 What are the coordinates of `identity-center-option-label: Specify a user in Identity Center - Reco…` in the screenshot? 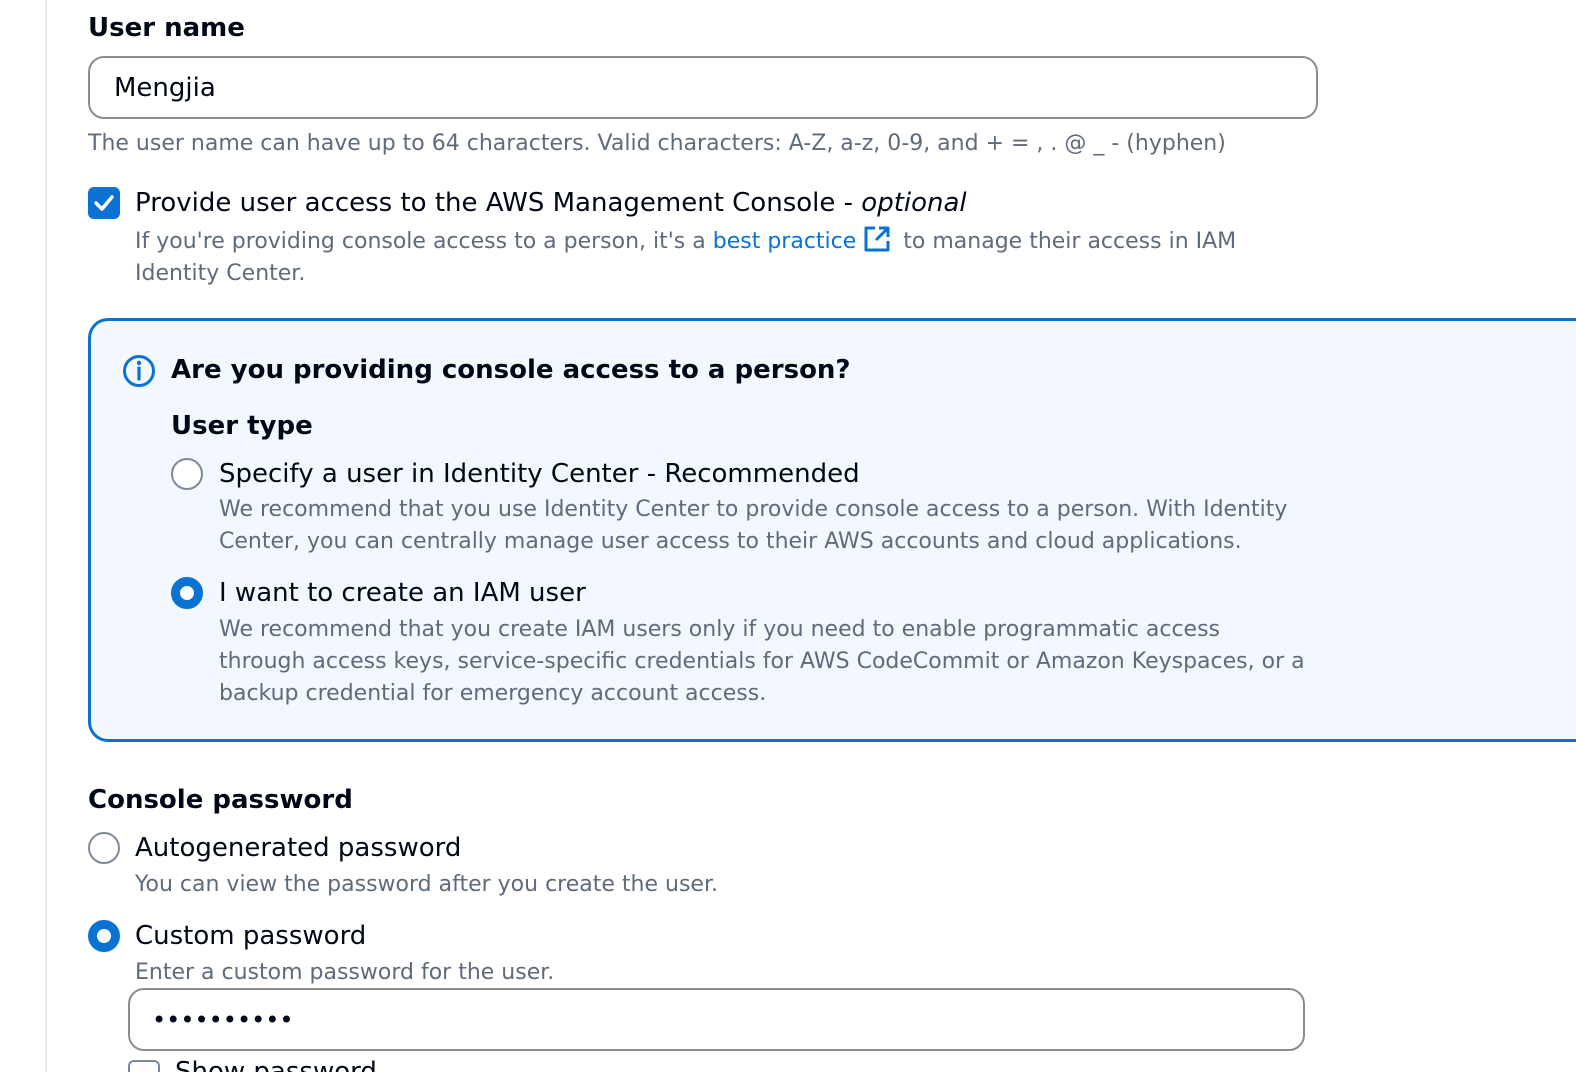 It's located at (539, 474).